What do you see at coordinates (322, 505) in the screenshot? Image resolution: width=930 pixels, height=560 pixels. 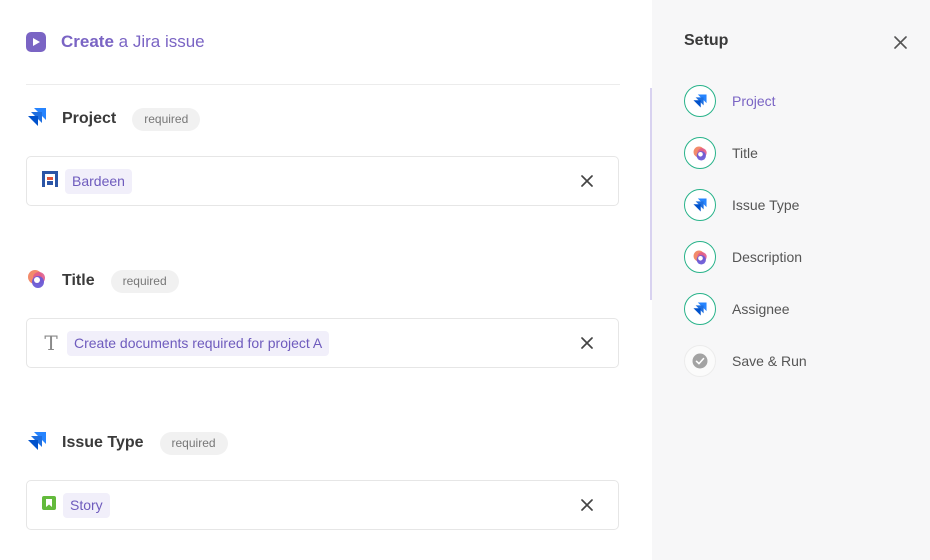 I see `issue-type-field: Story` at bounding box center [322, 505].